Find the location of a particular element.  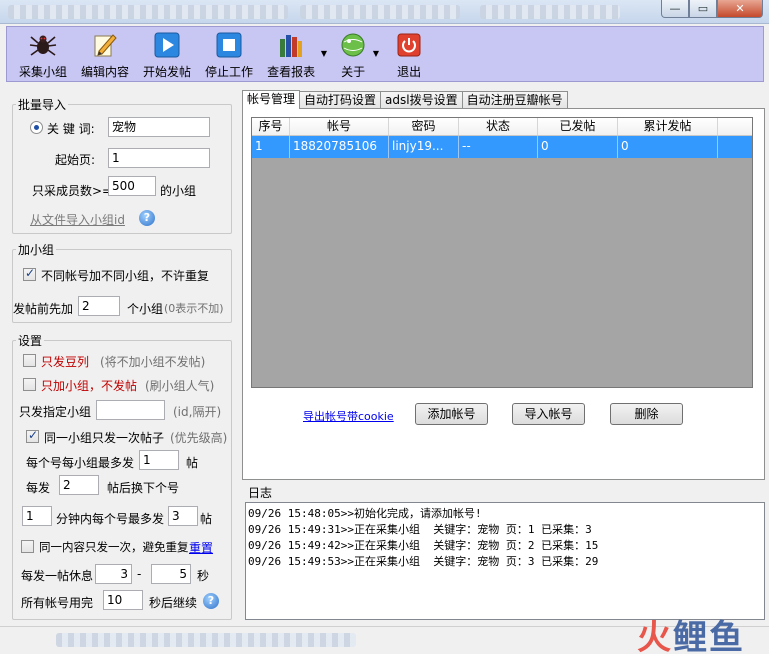

rest-min-input: 3 is located at coordinates (113, 574).